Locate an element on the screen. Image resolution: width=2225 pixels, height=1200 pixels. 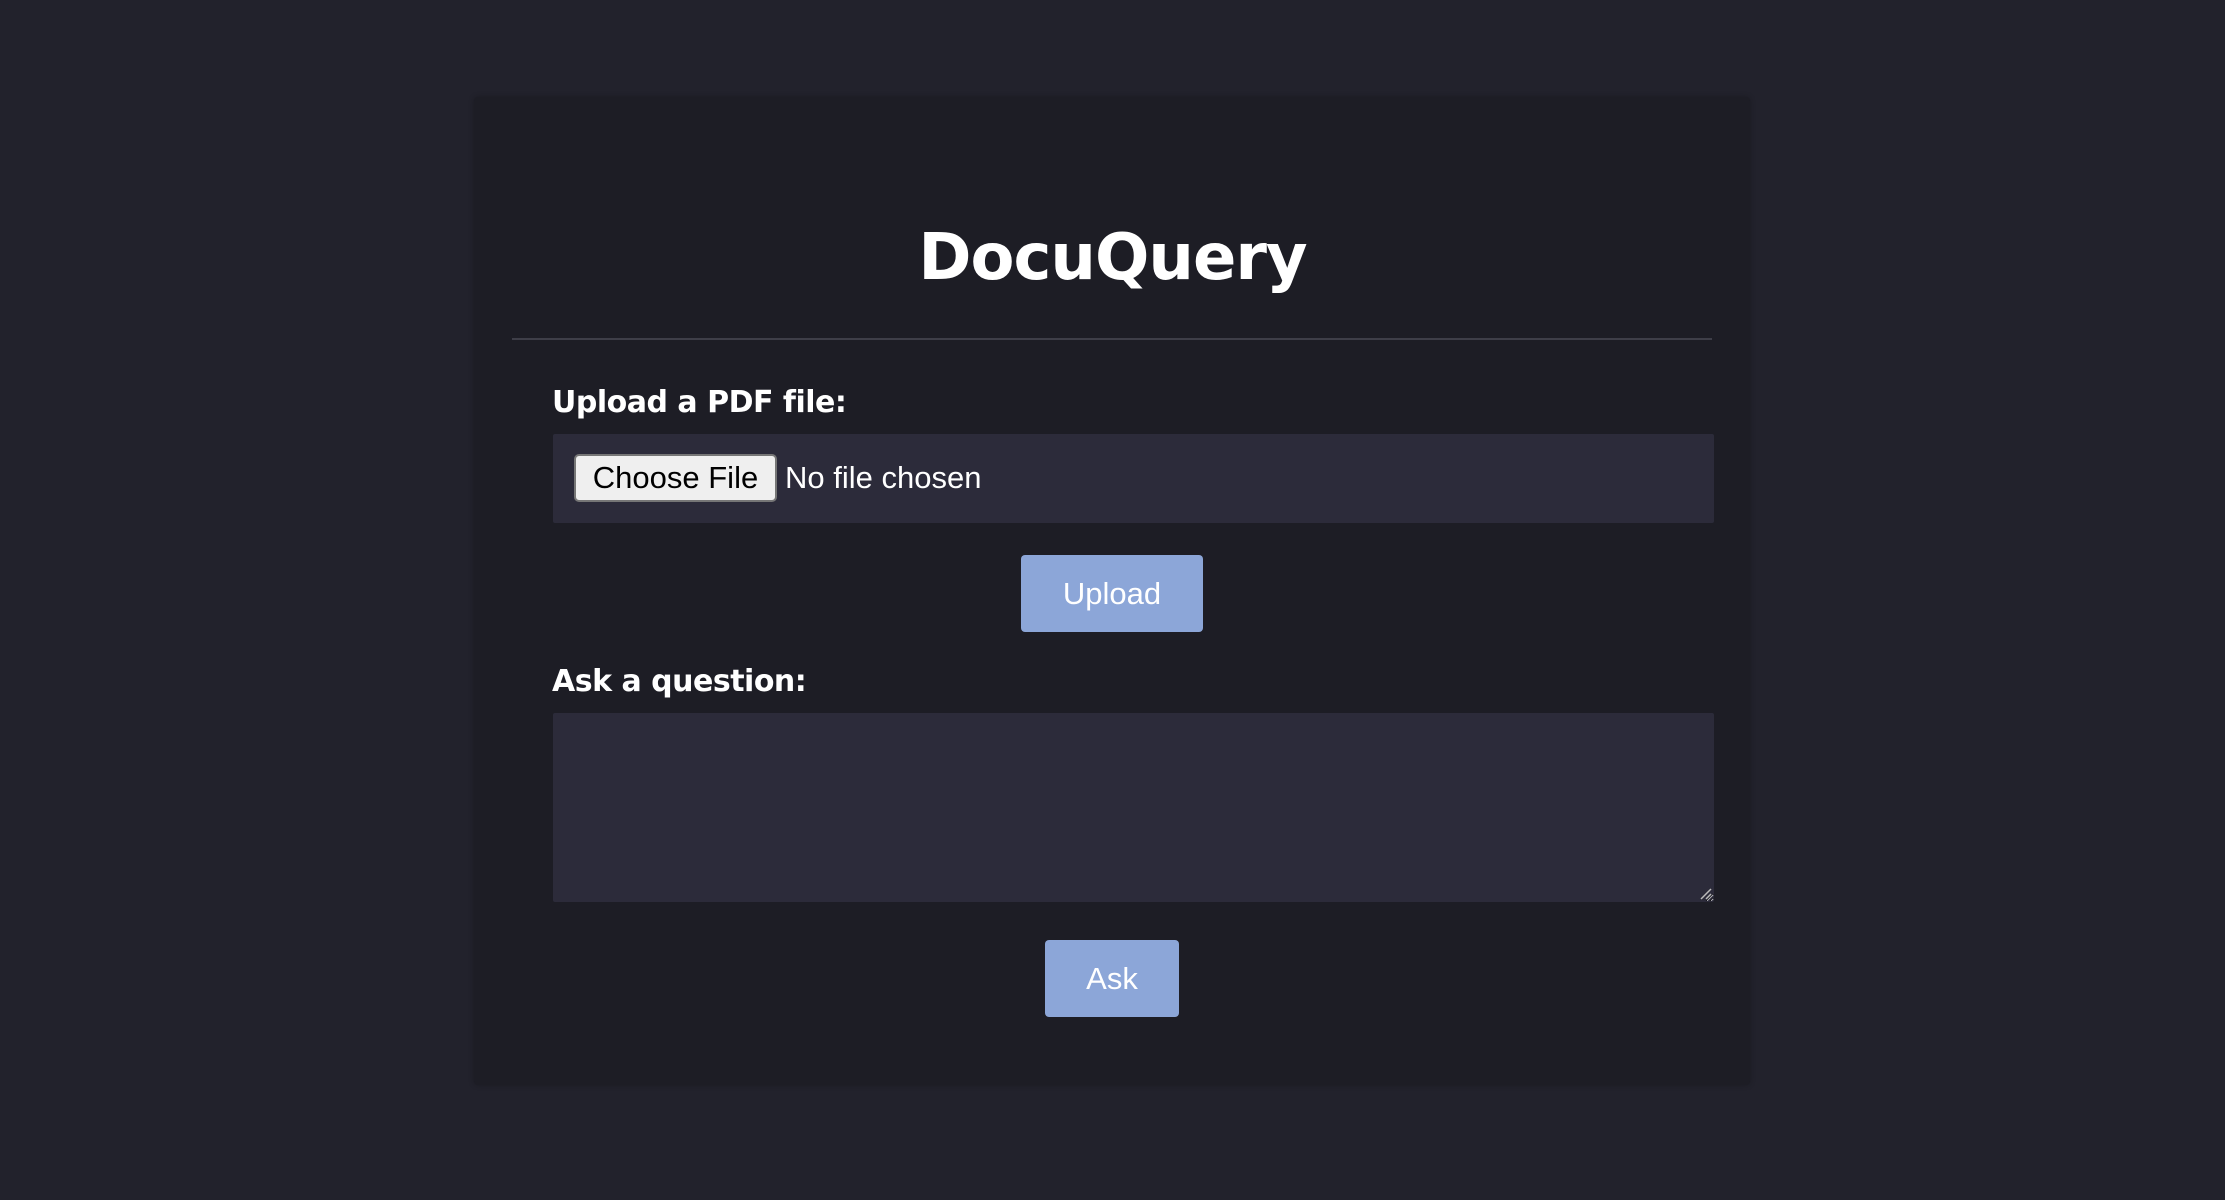
page-title: DocuQuery is located at coordinates (1112, 258).